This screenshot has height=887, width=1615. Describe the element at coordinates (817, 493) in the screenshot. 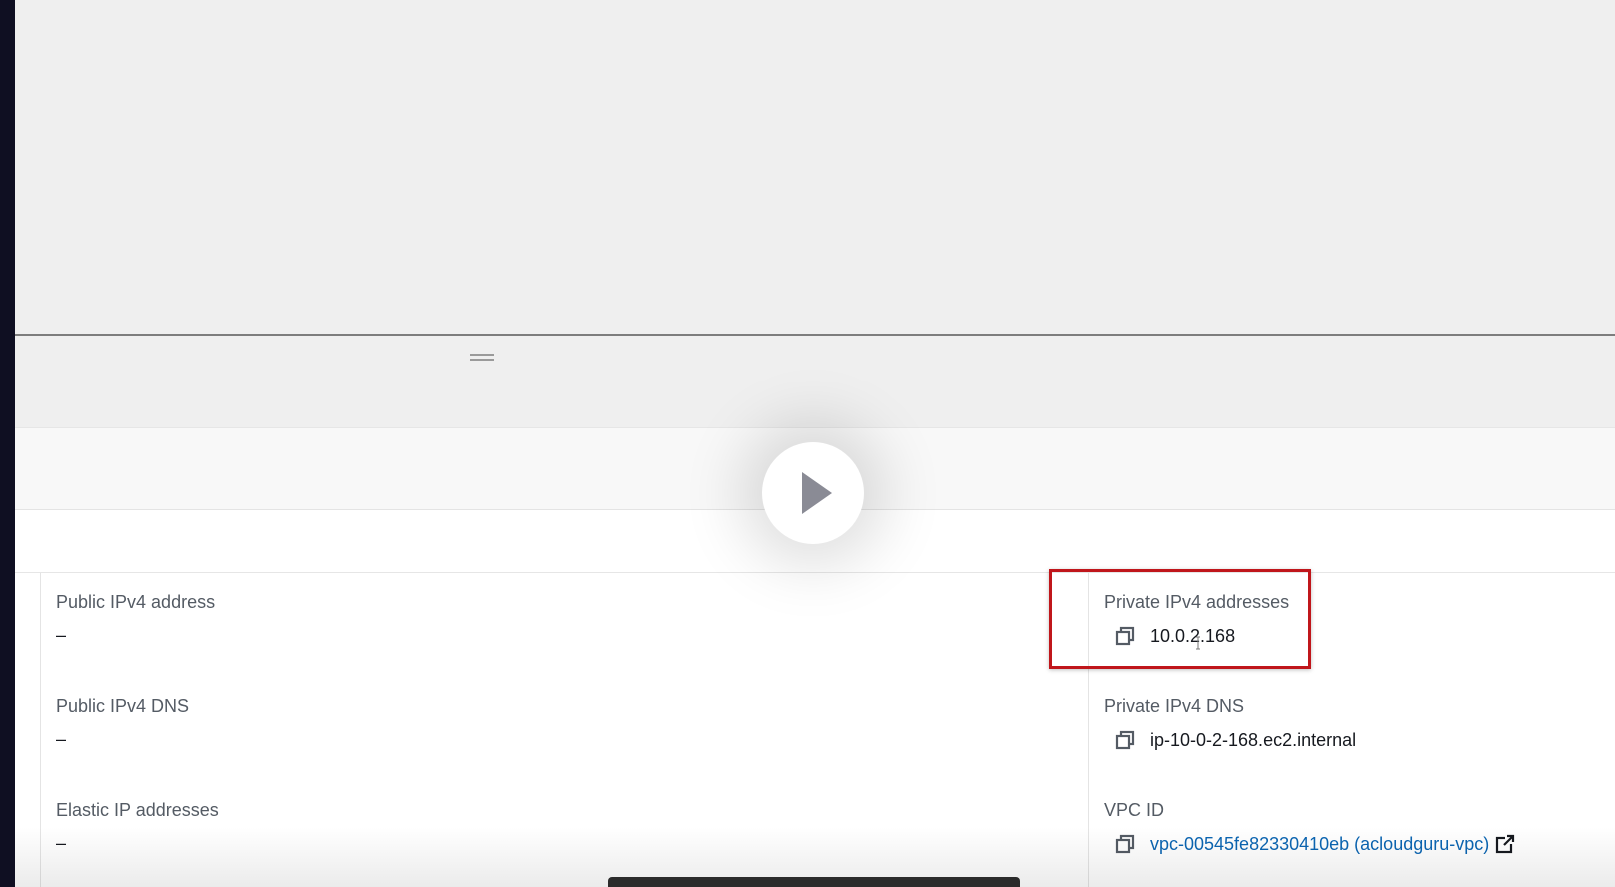

I see `play-icon` at that location.